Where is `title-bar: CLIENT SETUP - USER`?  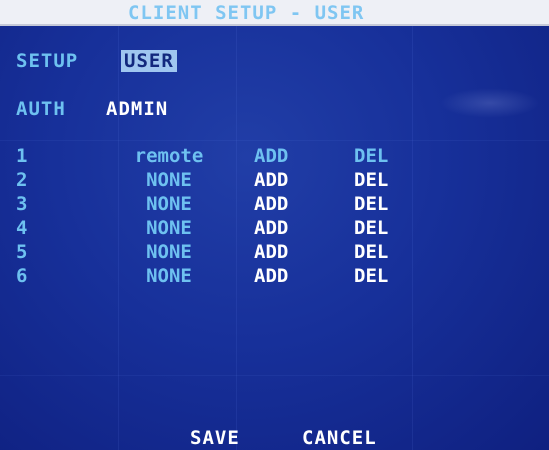
title-bar: CLIENT SETUP - USER is located at coordinates (274, 13).